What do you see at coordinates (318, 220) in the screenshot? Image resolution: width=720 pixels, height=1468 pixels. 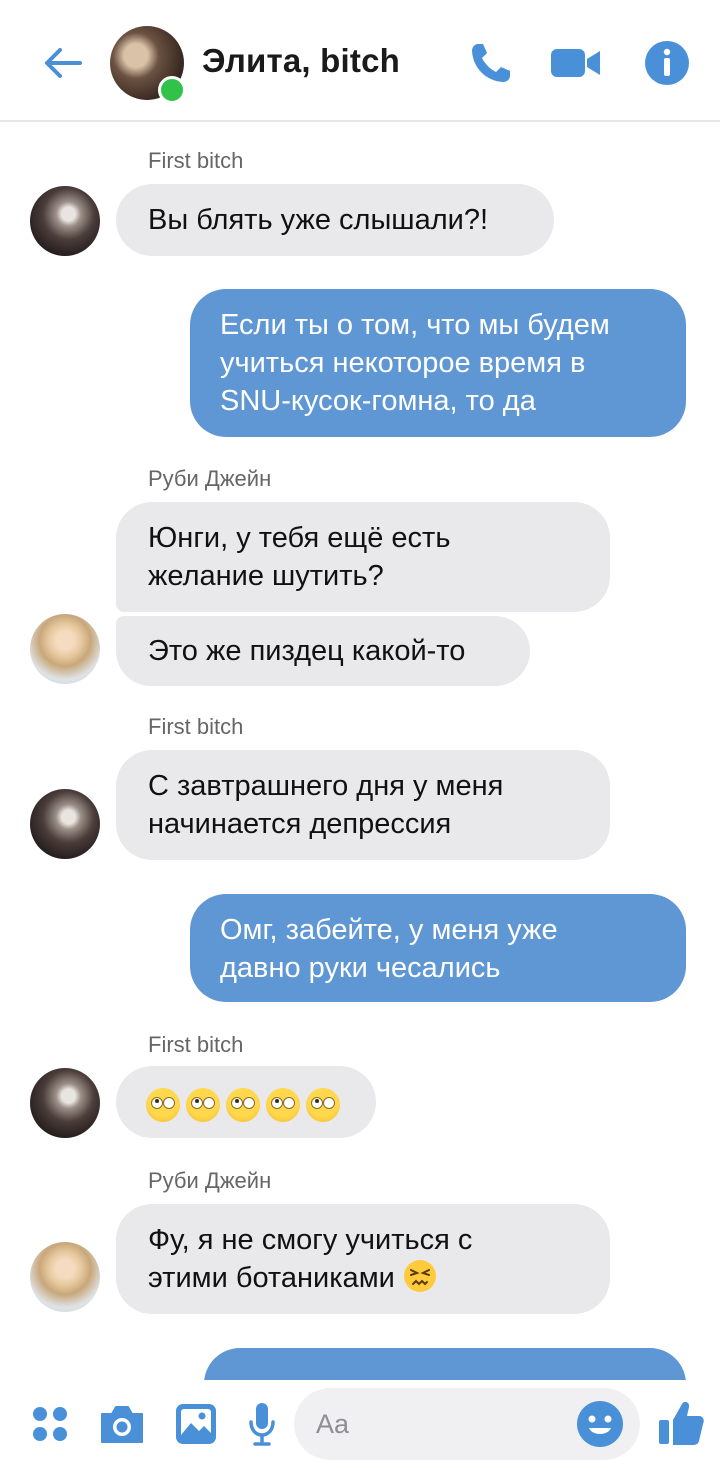 I see `message-text: Вы блять уже слышали?!` at bounding box center [318, 220].